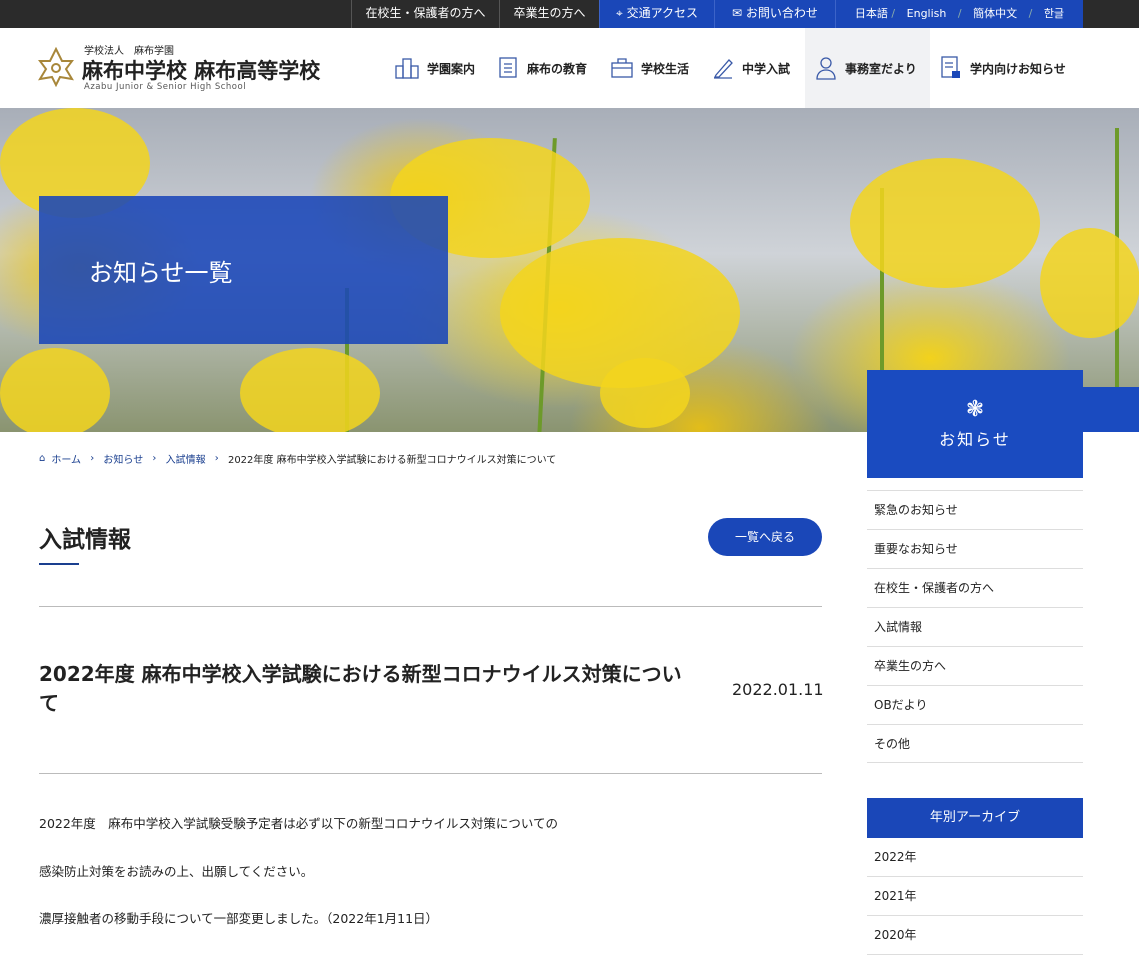 The height and width of the screenshot is (955, 1139). What do you see at coordinates (751, 68) in the screenshot?
I see `nav-admissions: 中学入試` at bounding box center [751, 68].